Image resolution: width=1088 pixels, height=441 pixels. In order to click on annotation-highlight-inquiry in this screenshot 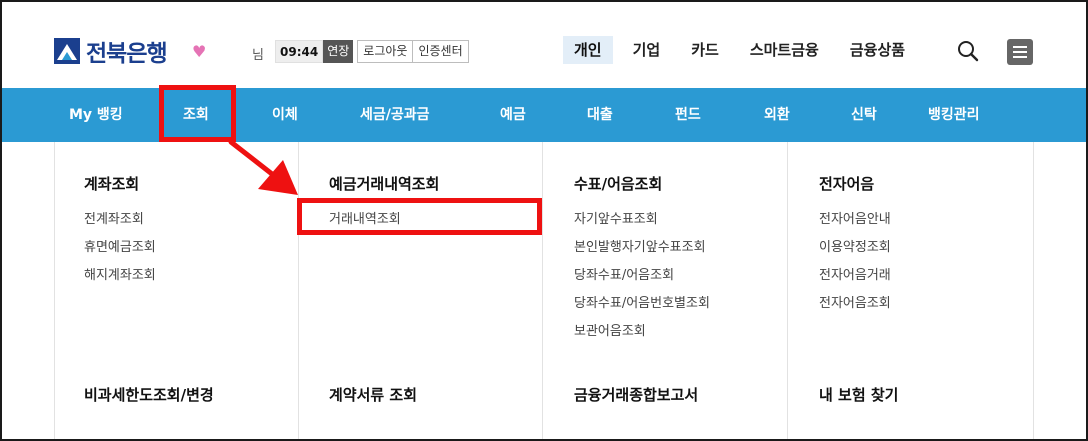, I will do `click(197, 113)`.